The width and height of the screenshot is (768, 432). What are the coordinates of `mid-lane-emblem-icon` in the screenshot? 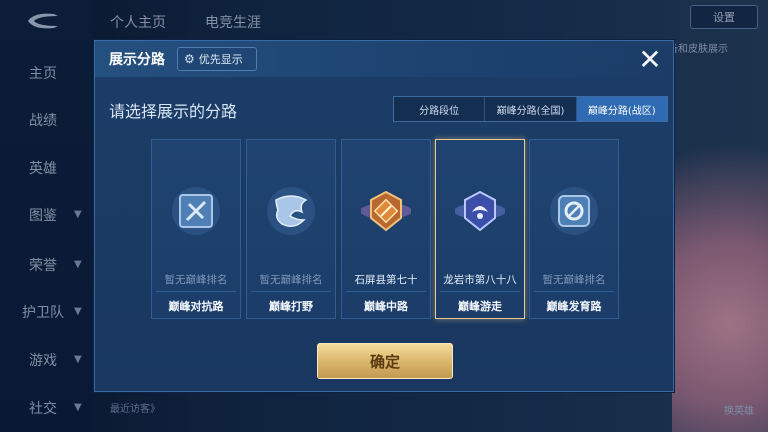 It's located at (386, 211).